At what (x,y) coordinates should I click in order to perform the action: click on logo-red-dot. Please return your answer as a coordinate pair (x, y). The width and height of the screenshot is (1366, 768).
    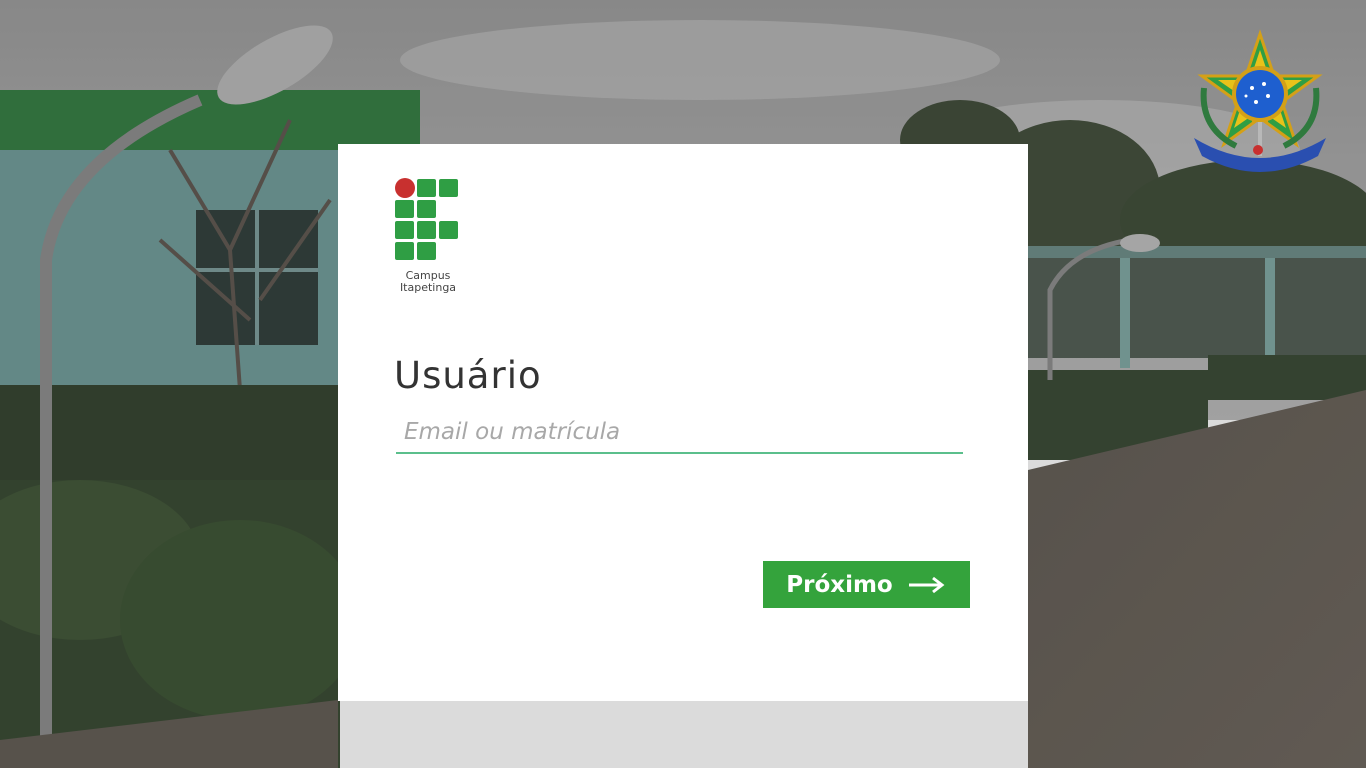
    Looking at the image, I should click on (405, 188).